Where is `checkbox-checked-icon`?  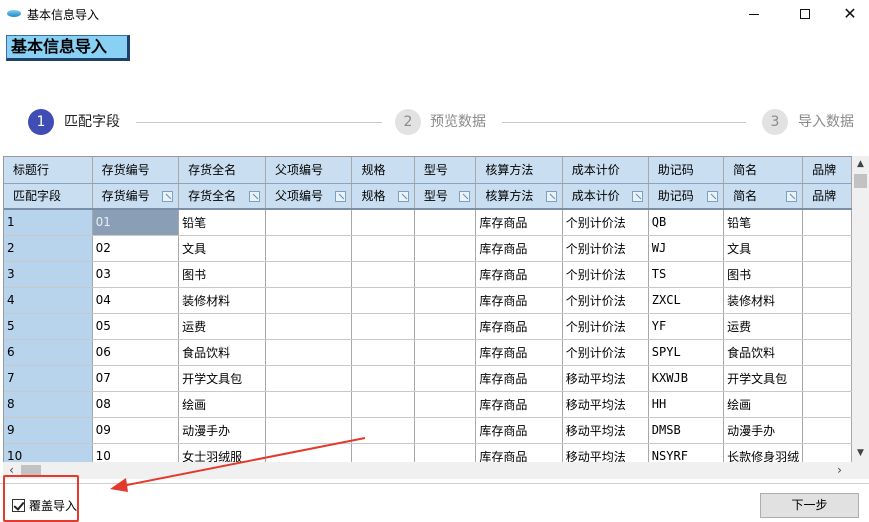 checkbox-checked-icon is located at coordinates (18, 505).